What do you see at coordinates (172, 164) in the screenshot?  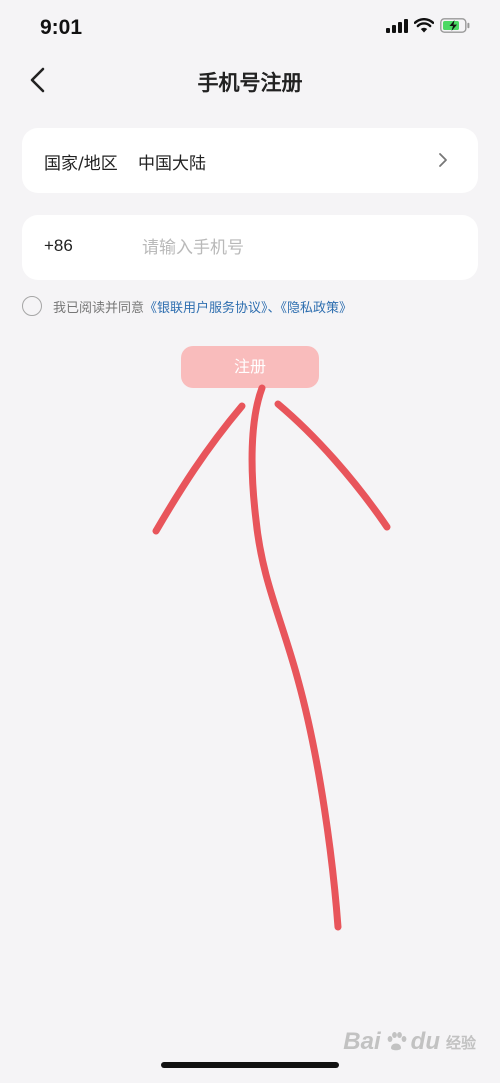 I see `region-value: 中国大陆` at bounding box center [172, 164].